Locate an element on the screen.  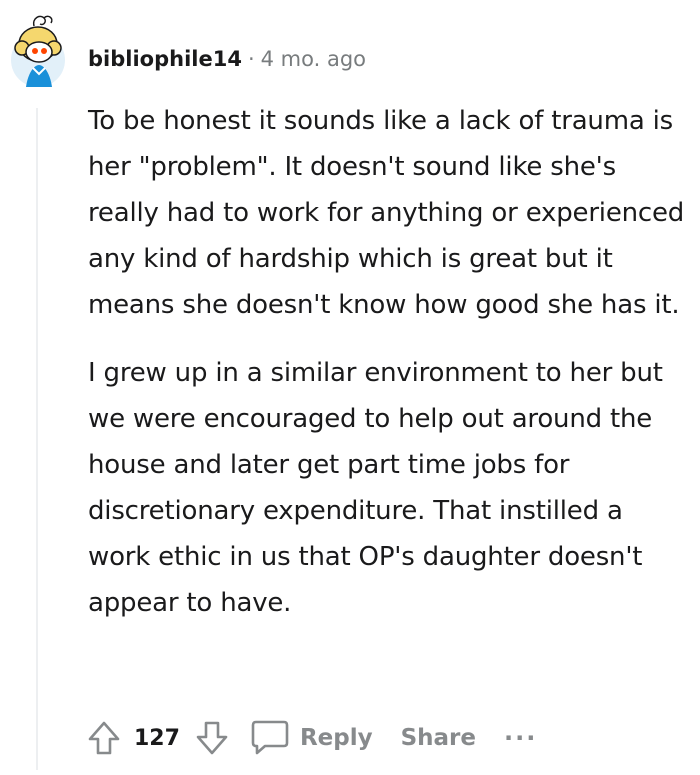
more-options-button: ··· is located at coordinates (520, 738).